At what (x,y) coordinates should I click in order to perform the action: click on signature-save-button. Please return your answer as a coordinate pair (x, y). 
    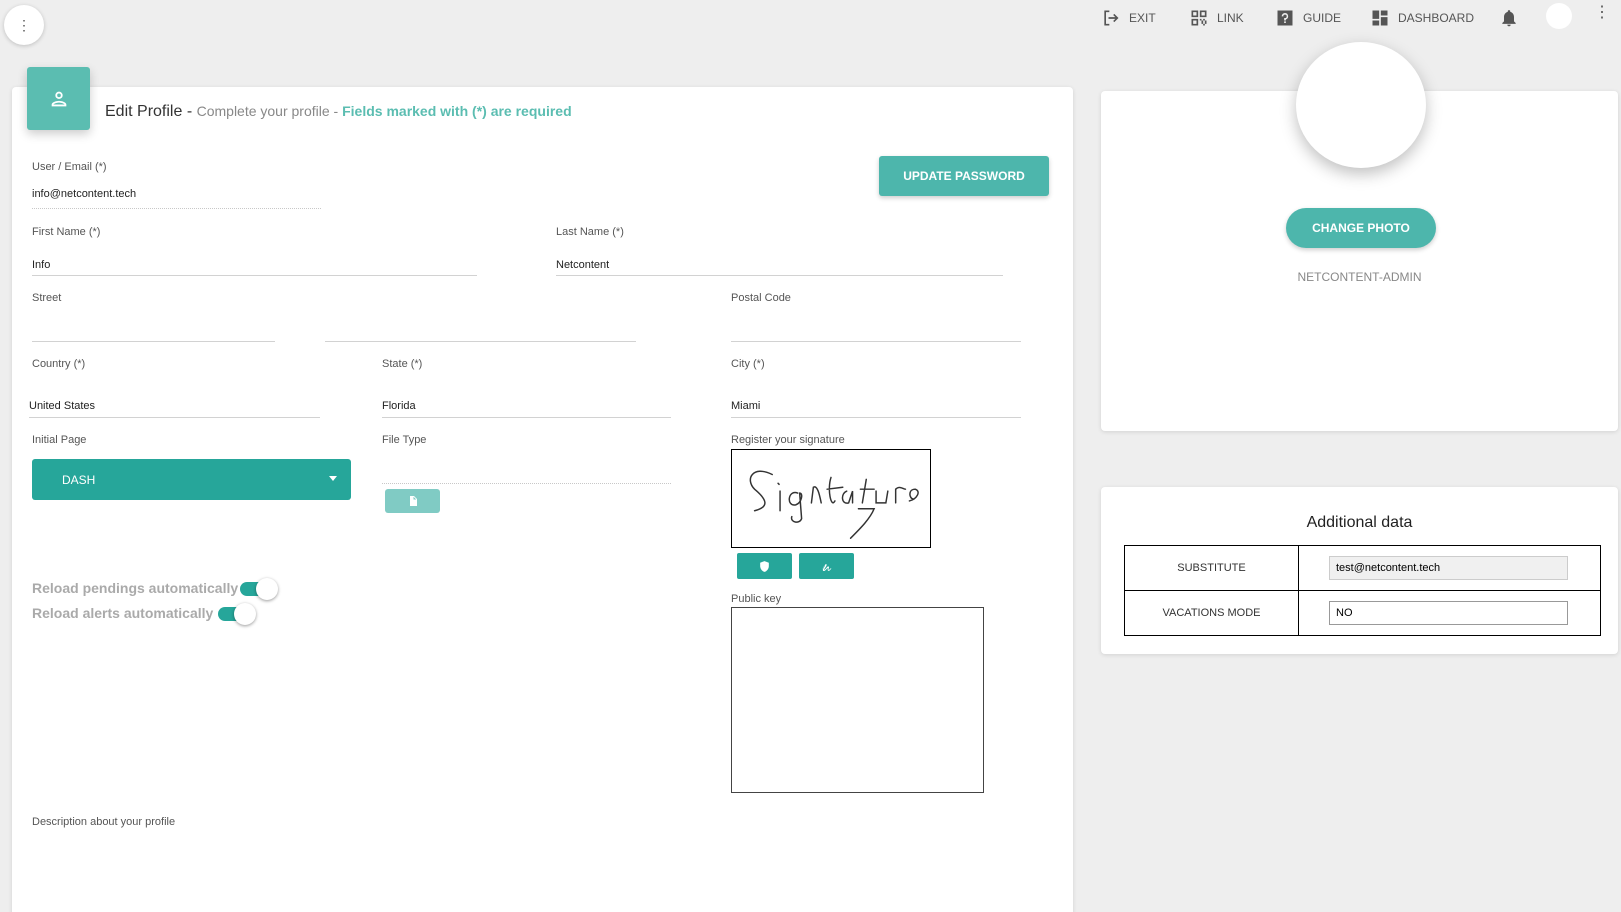
    Looking at the image, I should click on (826, 566).